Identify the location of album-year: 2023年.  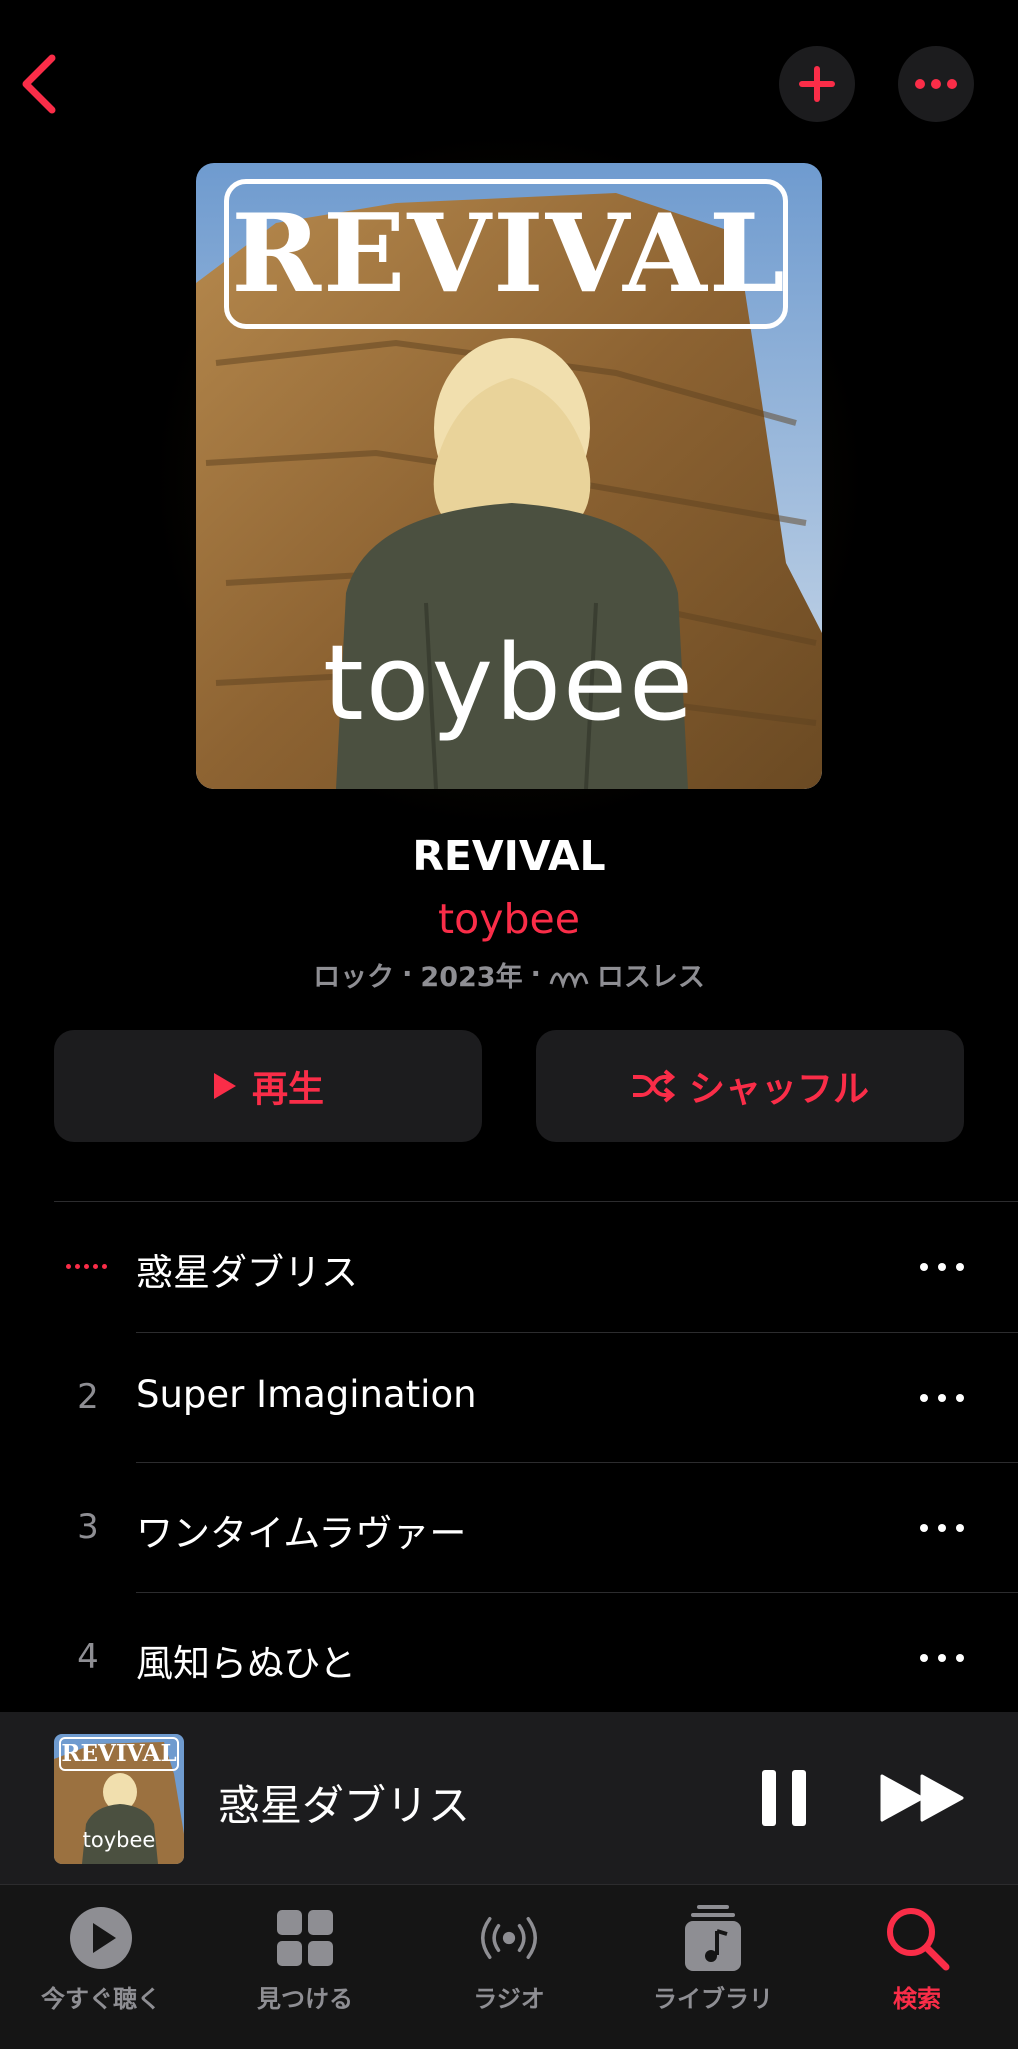
(471, 977).